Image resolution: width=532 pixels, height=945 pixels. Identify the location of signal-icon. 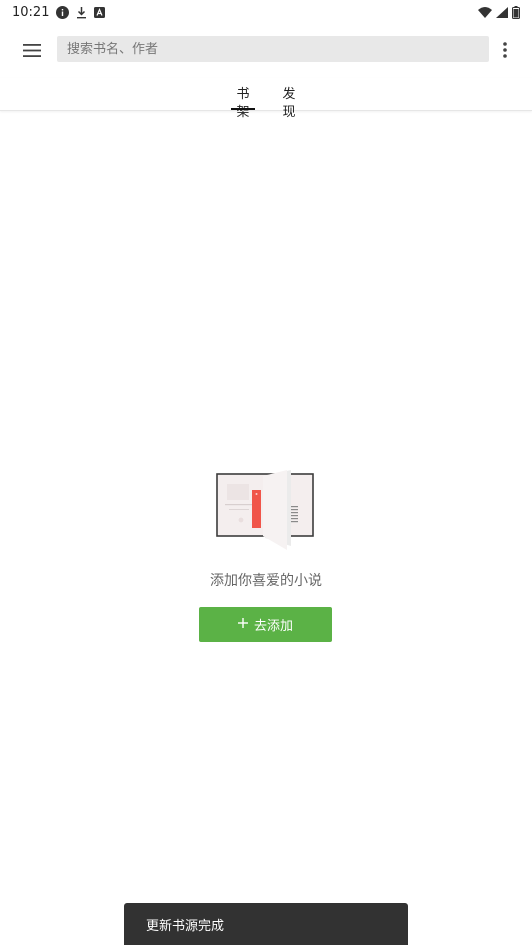
(502, 12).